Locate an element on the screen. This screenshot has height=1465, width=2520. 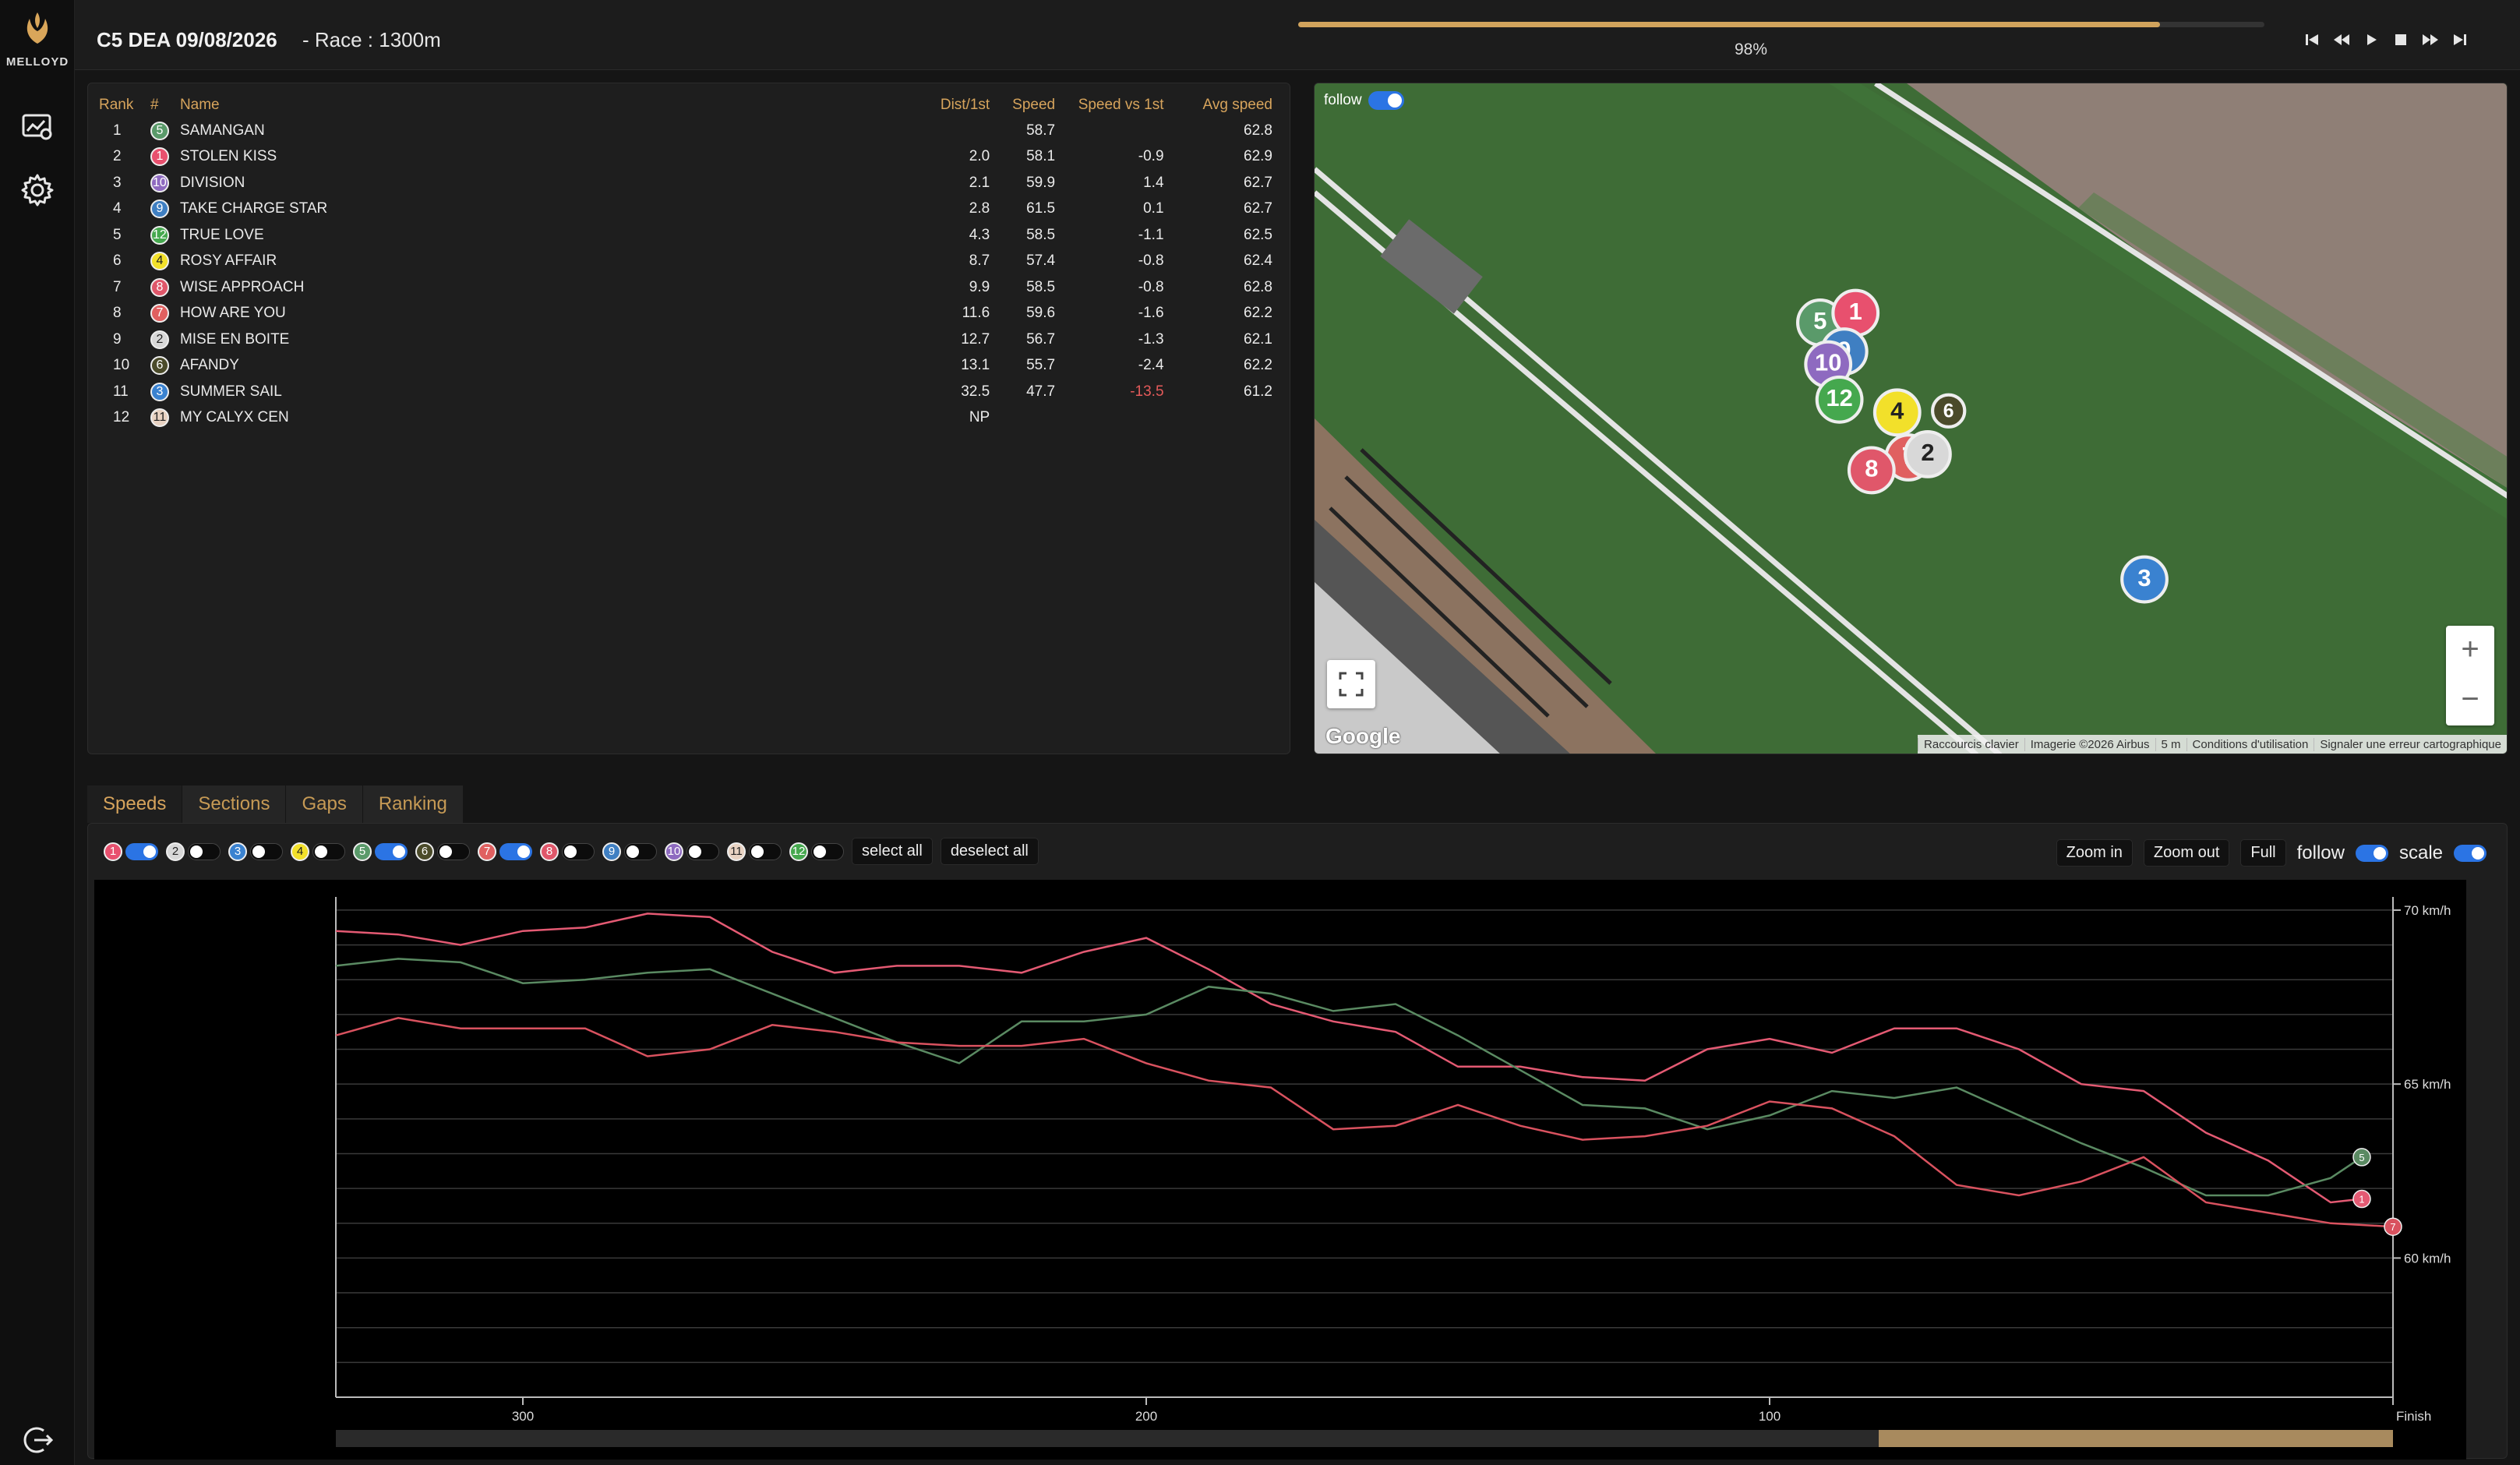
attrib-shortcuts: Raccourcis clavier is located at coordinates (1971, 744).